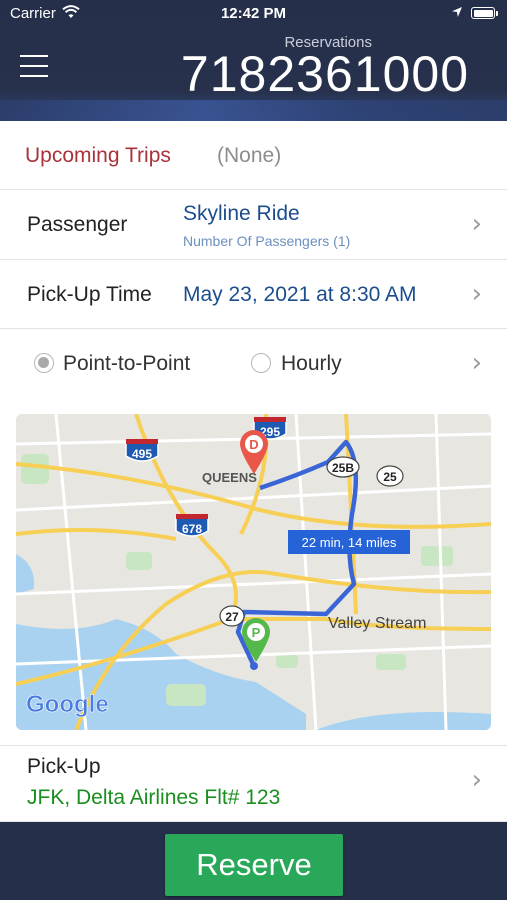  What do you see at coordinates (192, 529) in the screenshot?
I see `svg-text: 678` at bounding box center [192, 529].